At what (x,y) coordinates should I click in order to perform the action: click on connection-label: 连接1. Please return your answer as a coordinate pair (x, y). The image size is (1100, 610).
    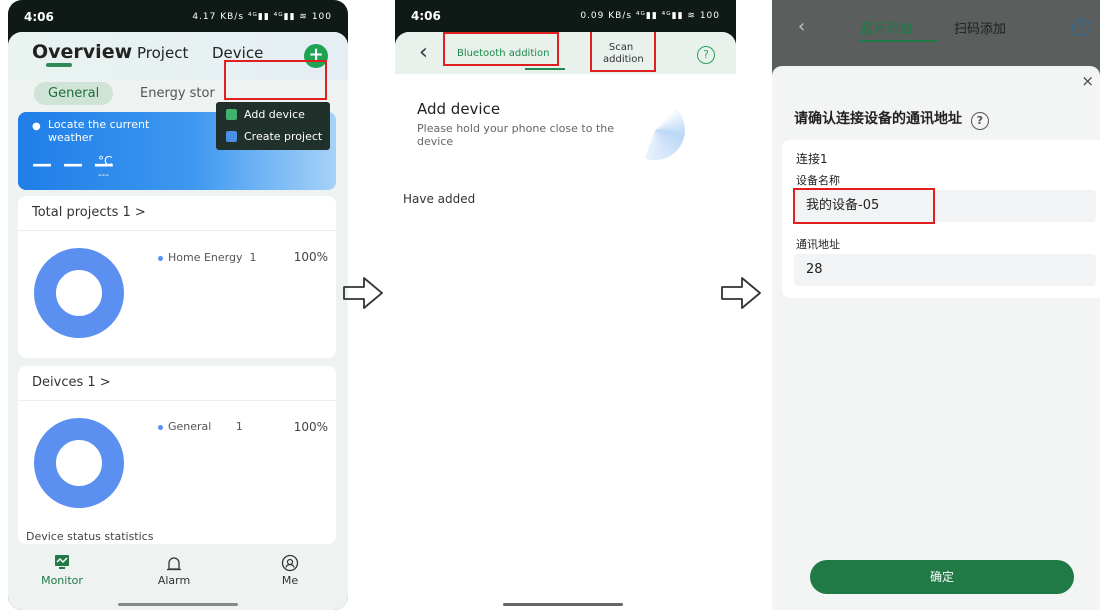
    Looking at the image, I should click on (812, 159).